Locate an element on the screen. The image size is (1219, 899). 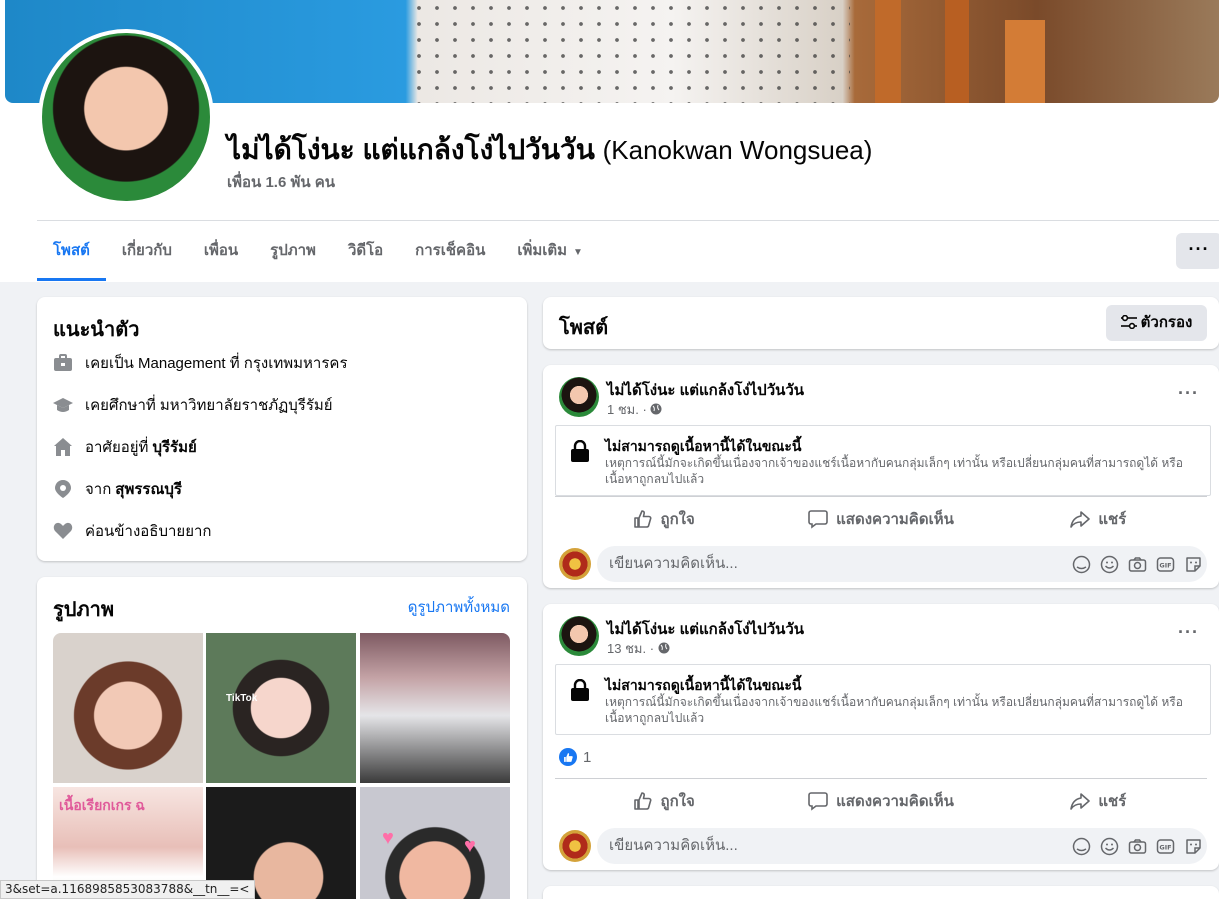
post-actions-bar: ถูกใจ แสดงความคิดเห็น แชร์ is located at coordinates (881, 800).